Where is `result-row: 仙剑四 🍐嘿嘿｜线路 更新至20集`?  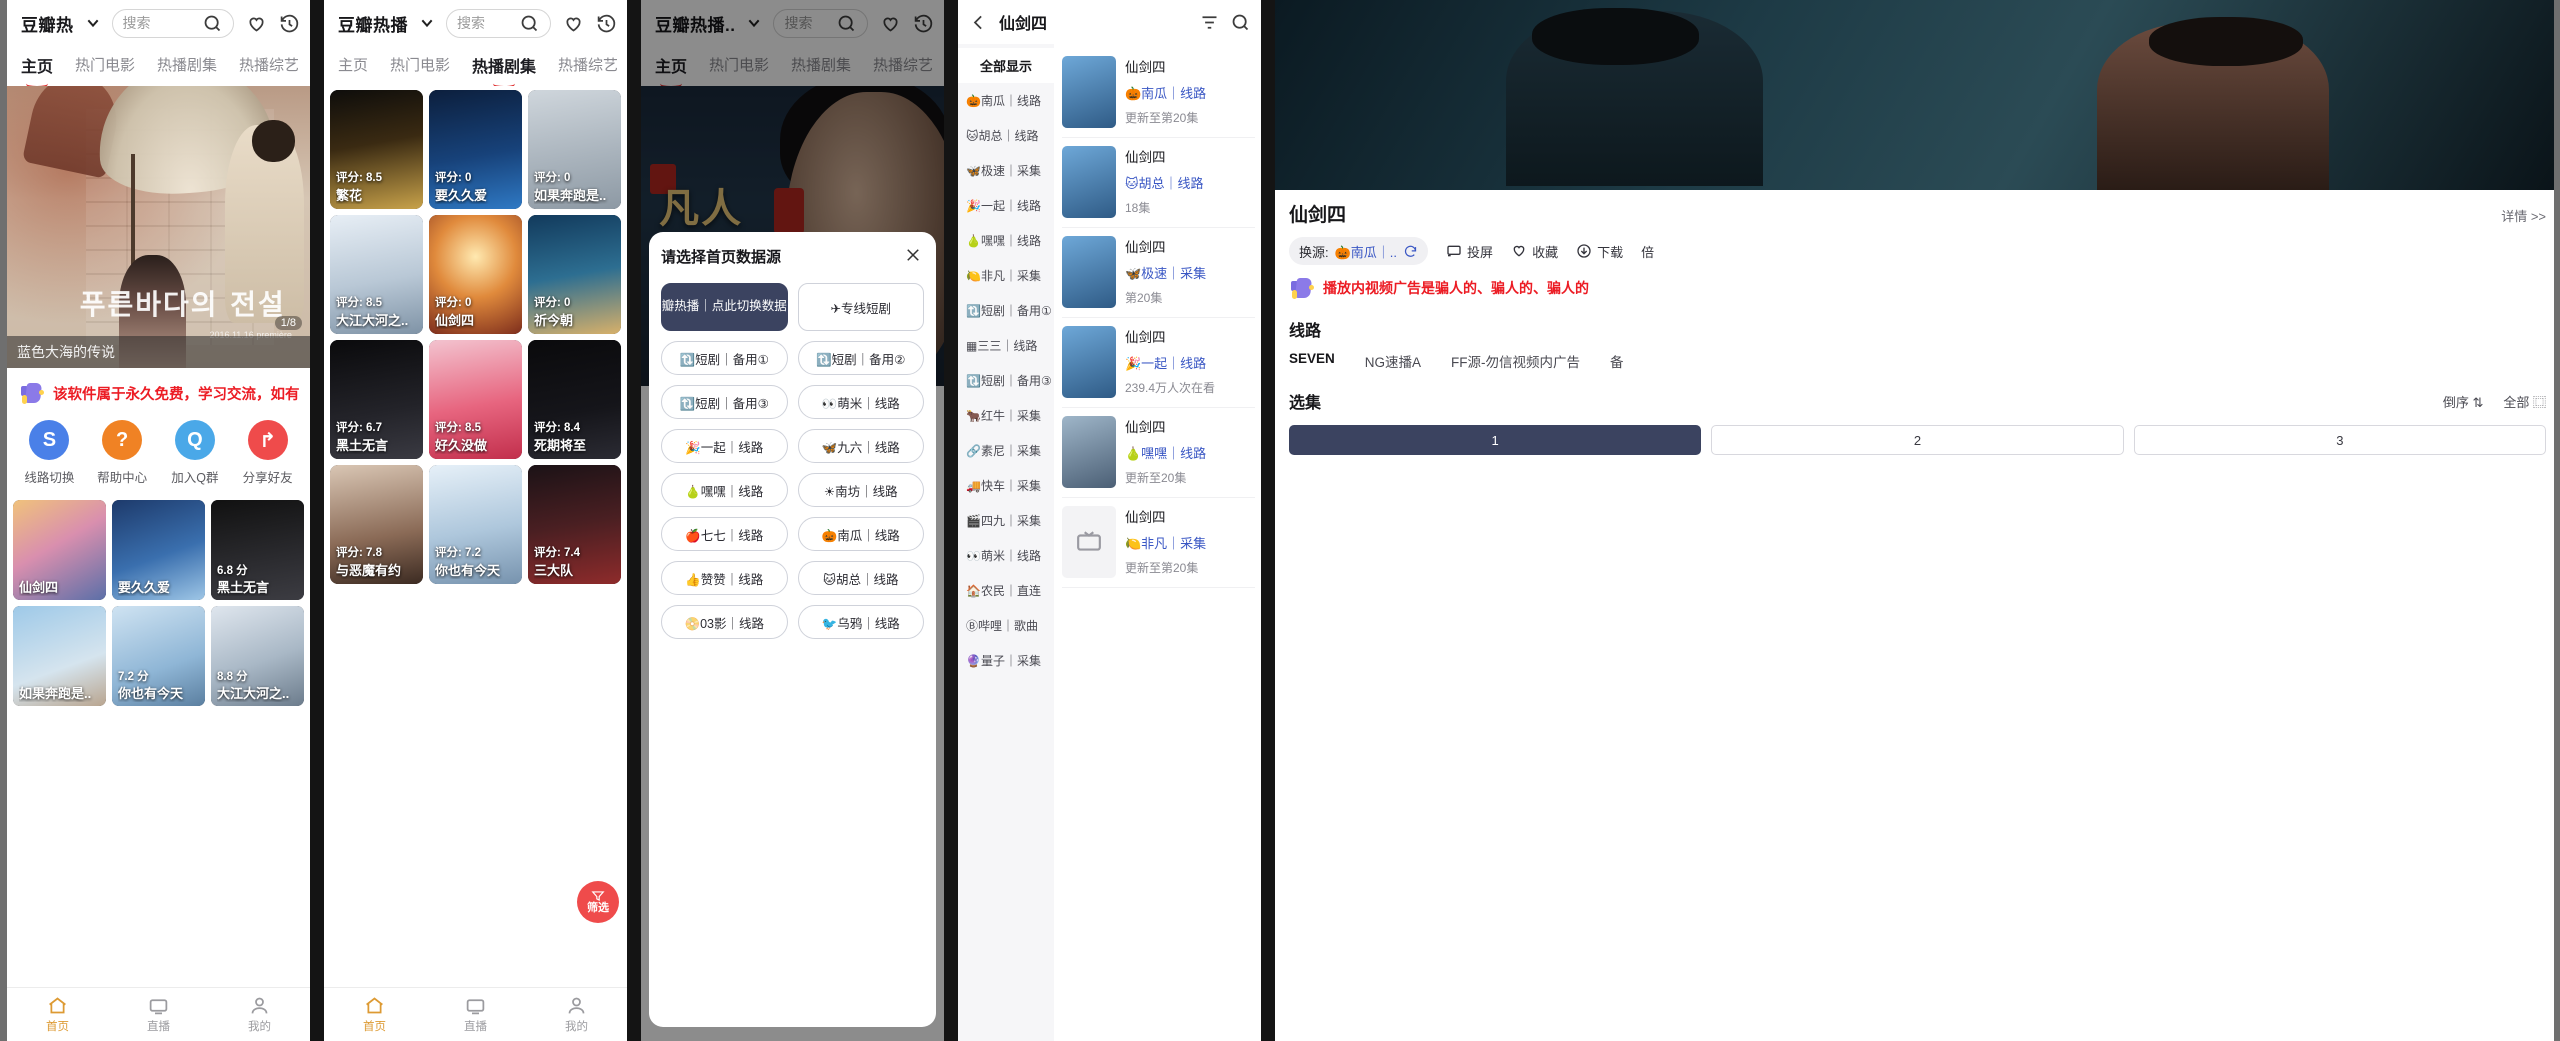 result-row: 仙剑四 🍐嘿嘿｜线路 更新至20集 is located at coordinates (1158, 453).